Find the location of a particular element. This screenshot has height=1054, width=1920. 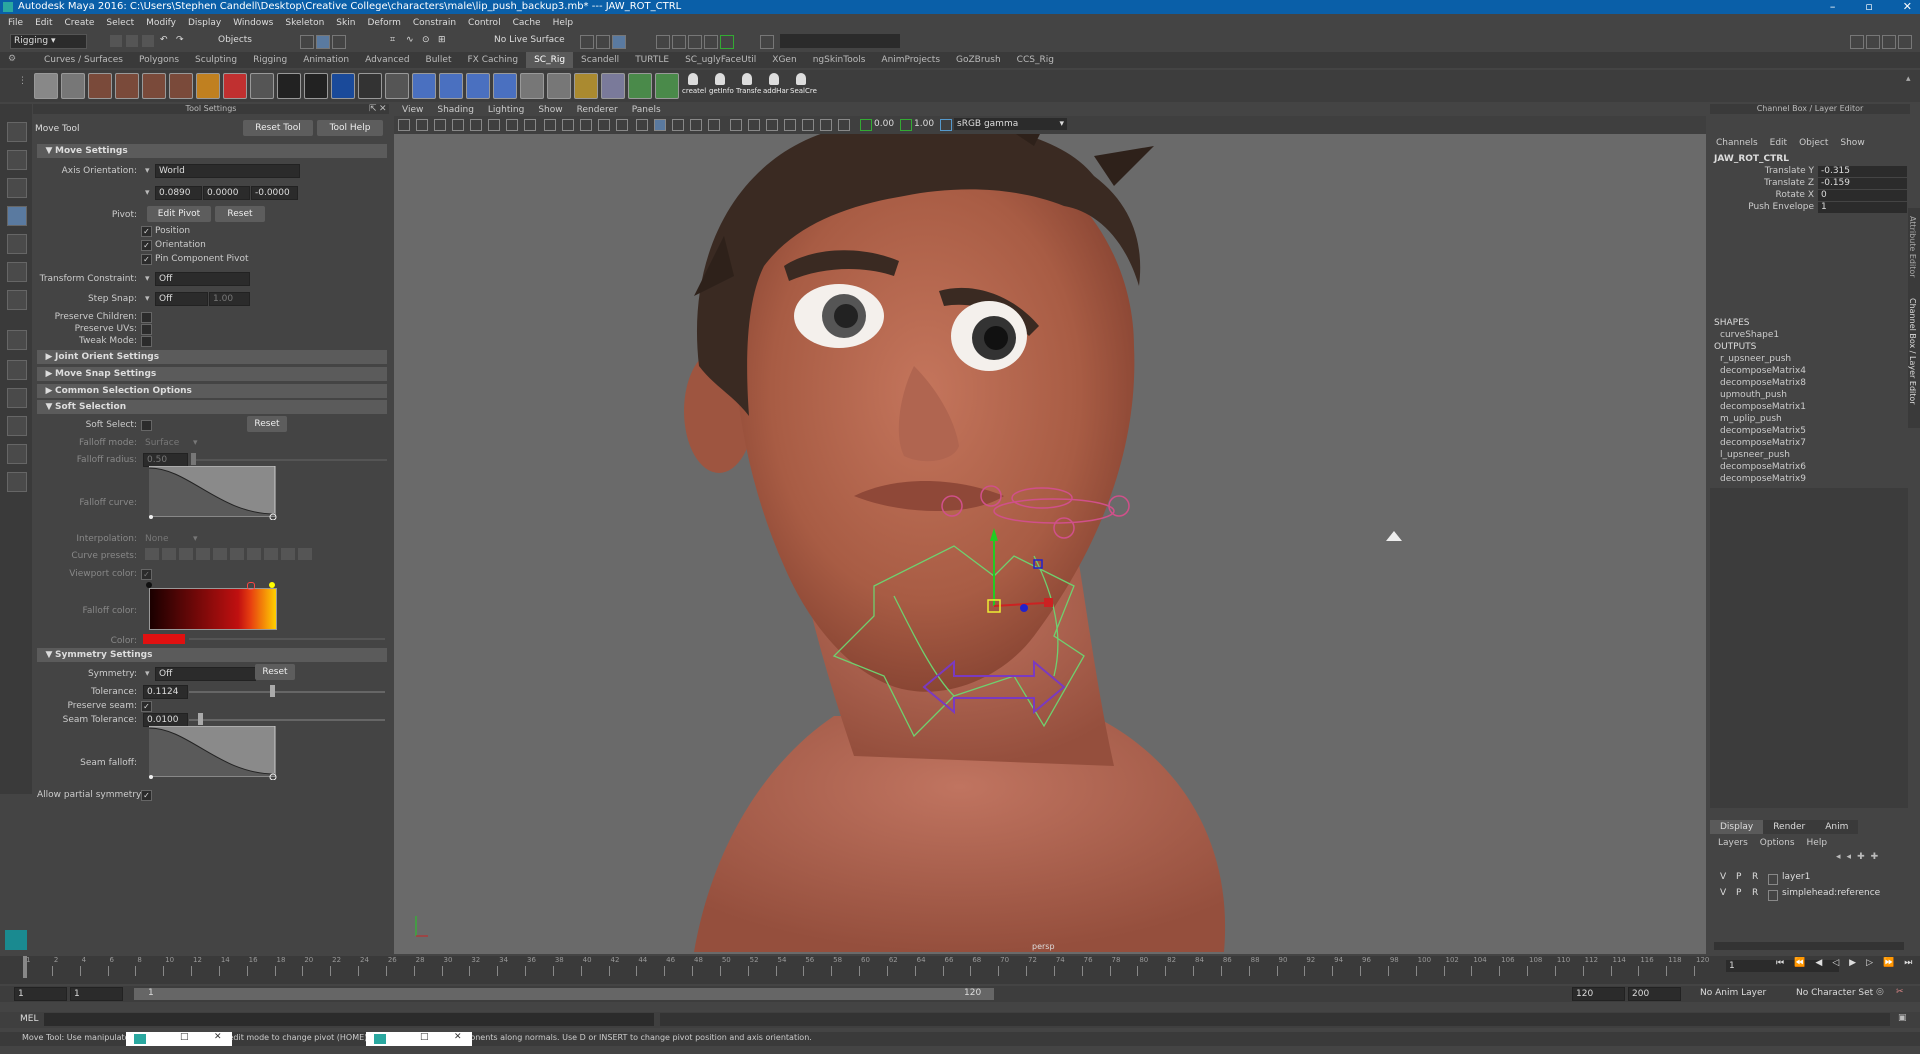

script-editor-icon: ▣ is located at coordinates (1902, 1018).